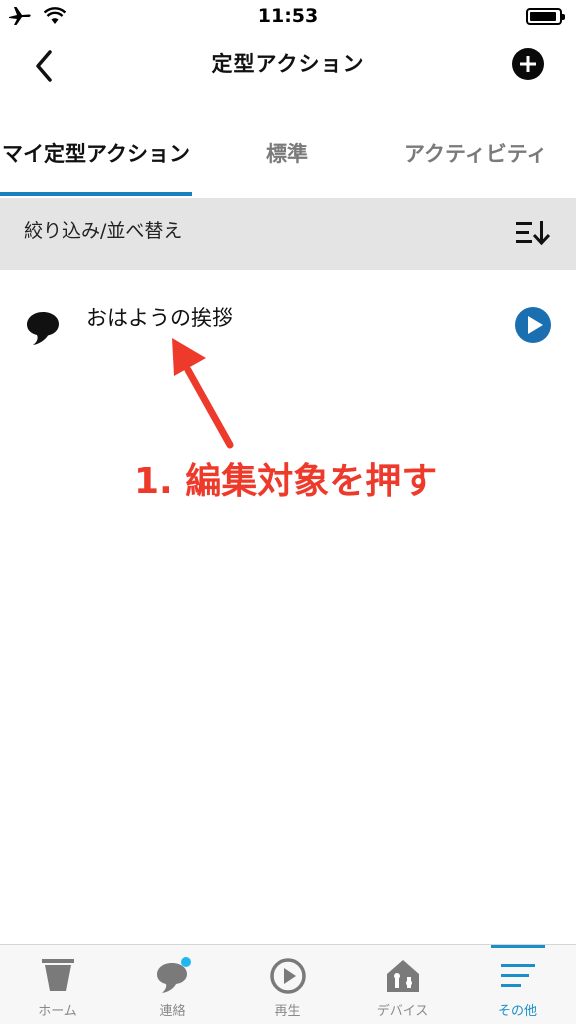  I want to click on battery-icon, so click(545, 16).